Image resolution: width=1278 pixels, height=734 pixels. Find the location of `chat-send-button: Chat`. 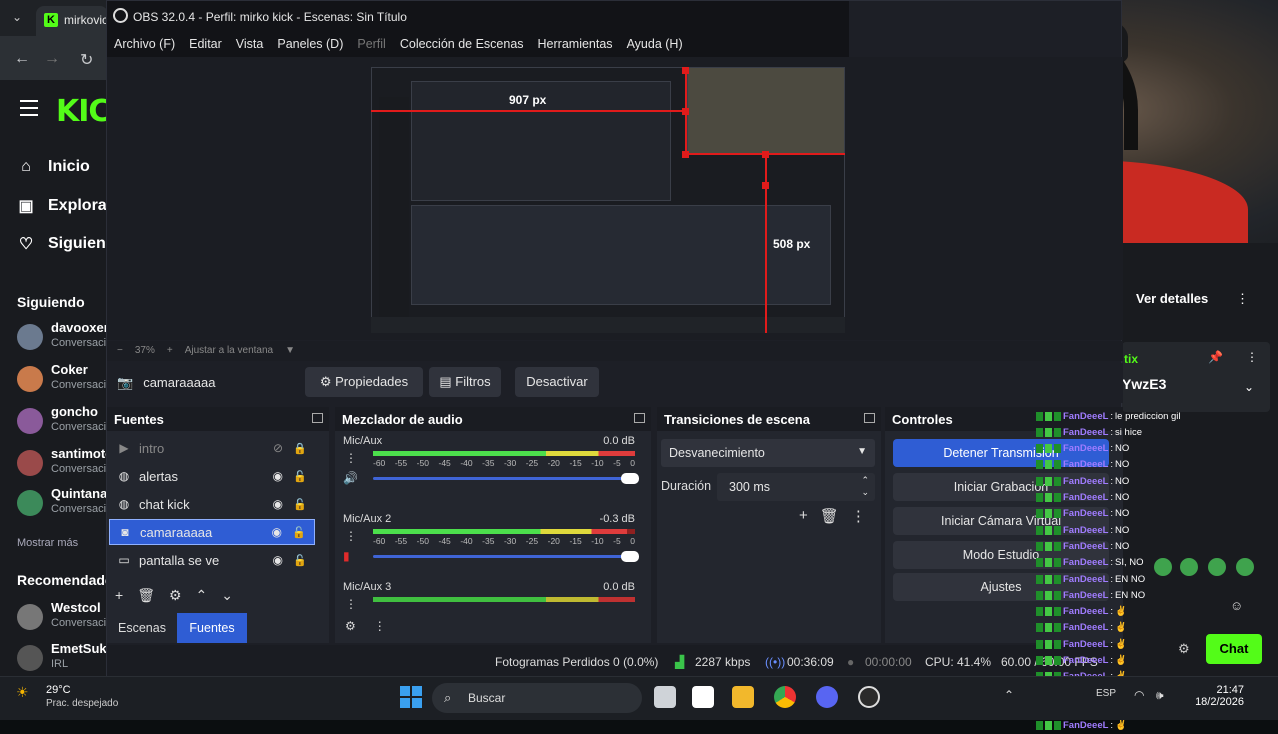

chat-send-button: Chat is located at coordinates (1234, 649).